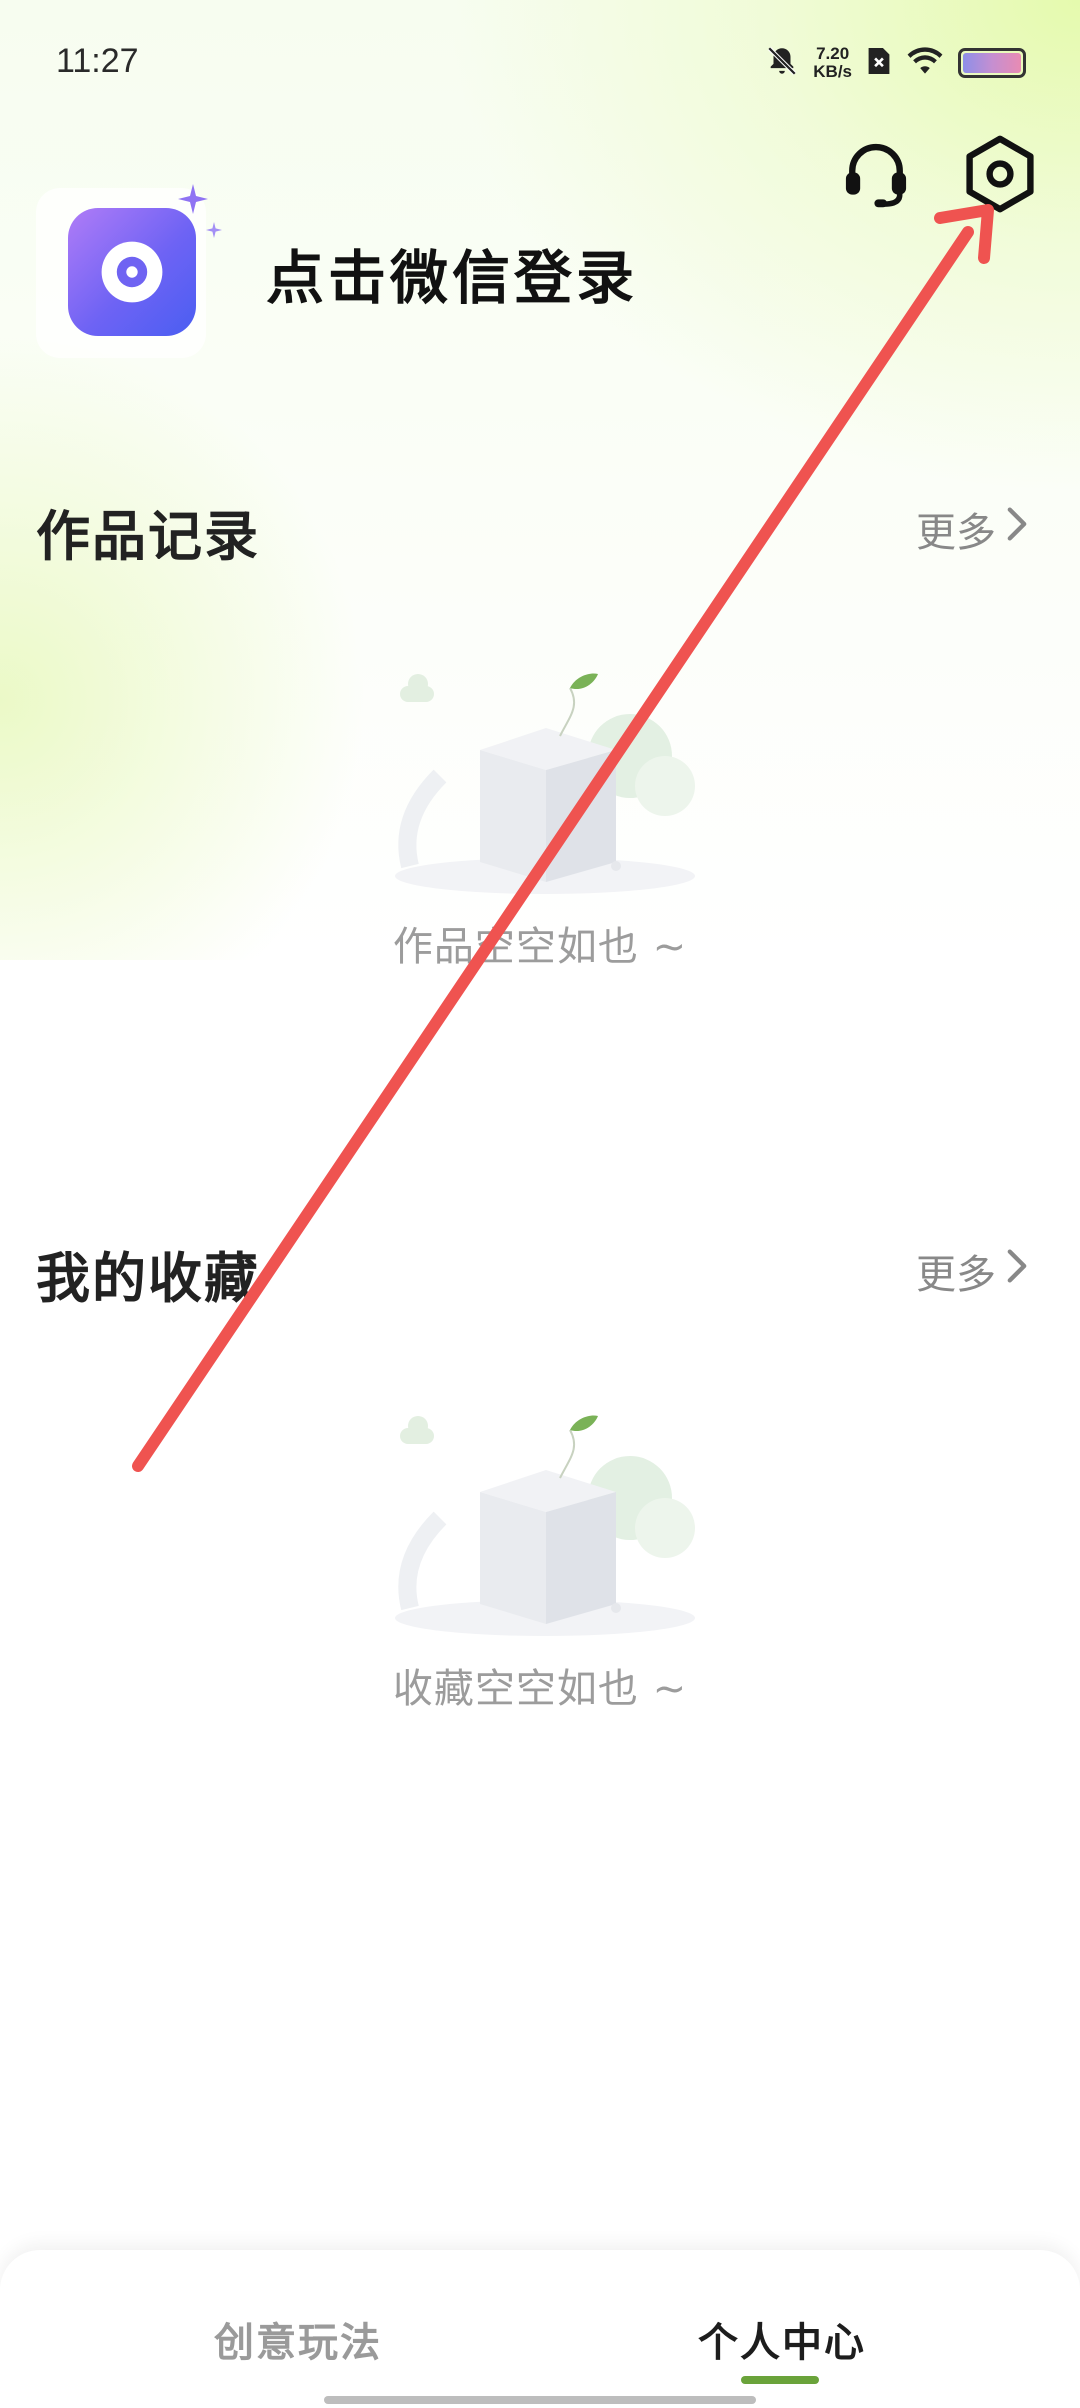 The width and height of the screenshot is (1080, 2408). What do you see at coordinates (895, 63) in the screenshot?
I see `status-icons: 7.20 KB/s` at bounding box center [895, 63].